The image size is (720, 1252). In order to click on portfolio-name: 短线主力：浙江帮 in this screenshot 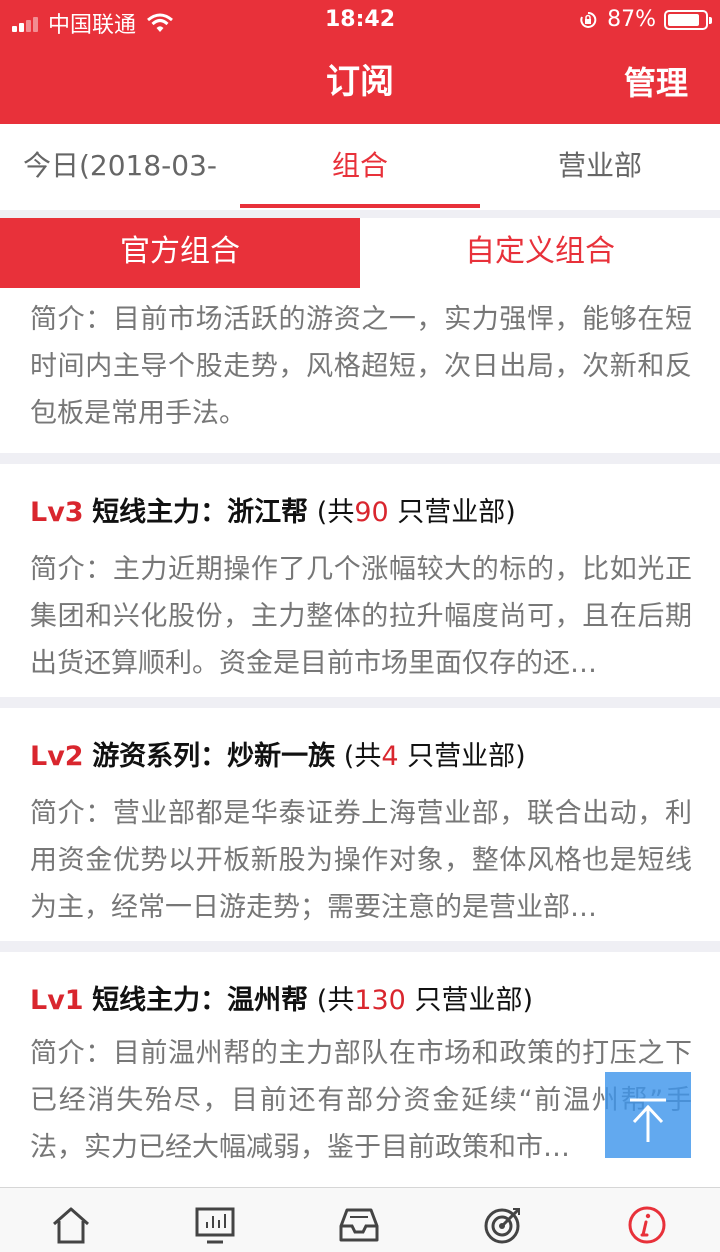, I will do `click(200, 512)`.